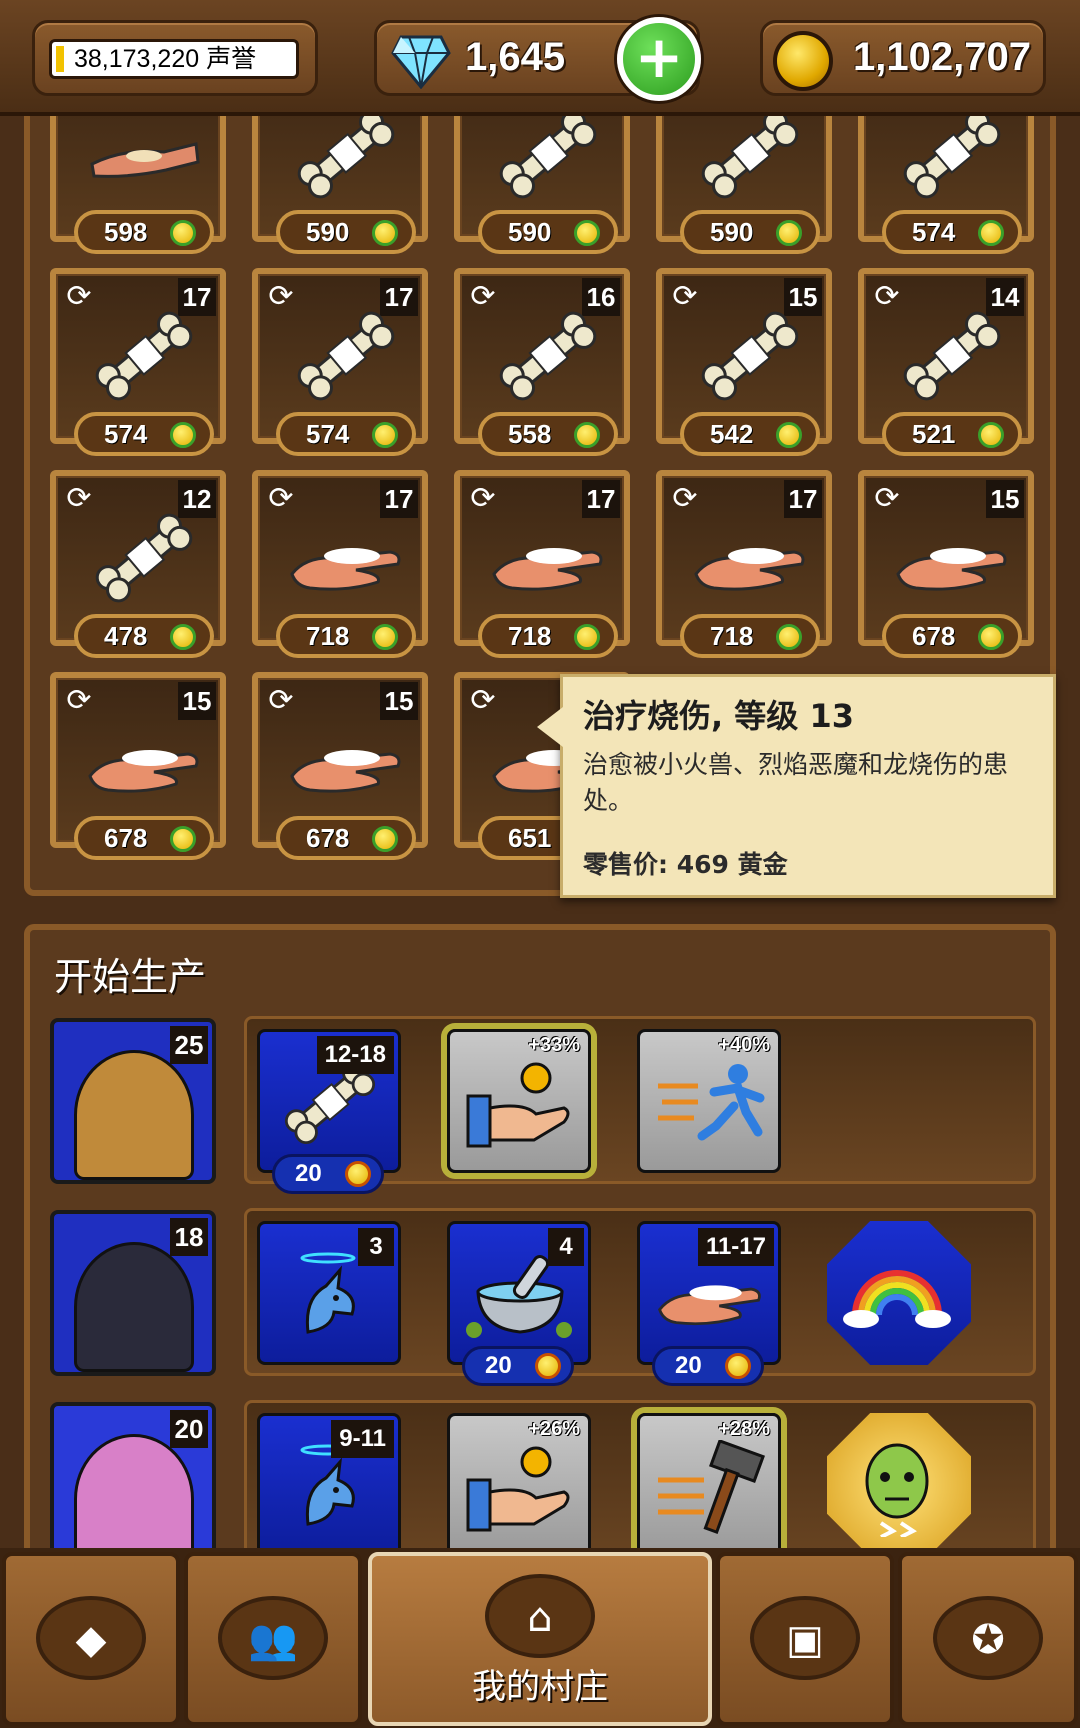 This screenshot has width=1080, height=1728. I want to click on production-title: 开始生产, so click(130, 977).